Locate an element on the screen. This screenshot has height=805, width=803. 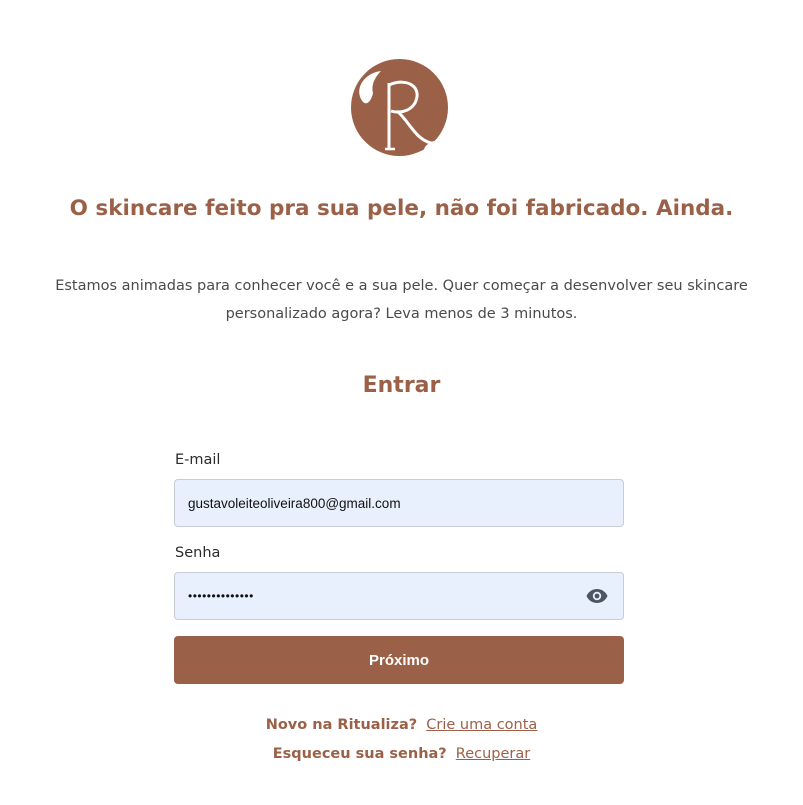
eye-icon is located at coordinates (597, 596).